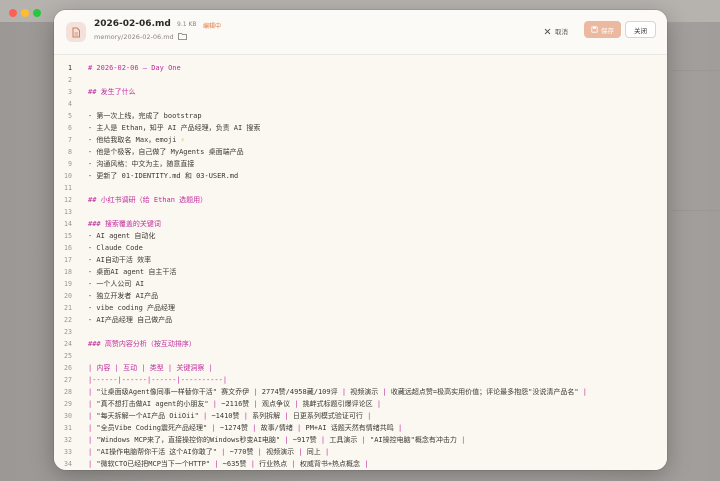  I want to click on line-number: 14, so click(68, 224).